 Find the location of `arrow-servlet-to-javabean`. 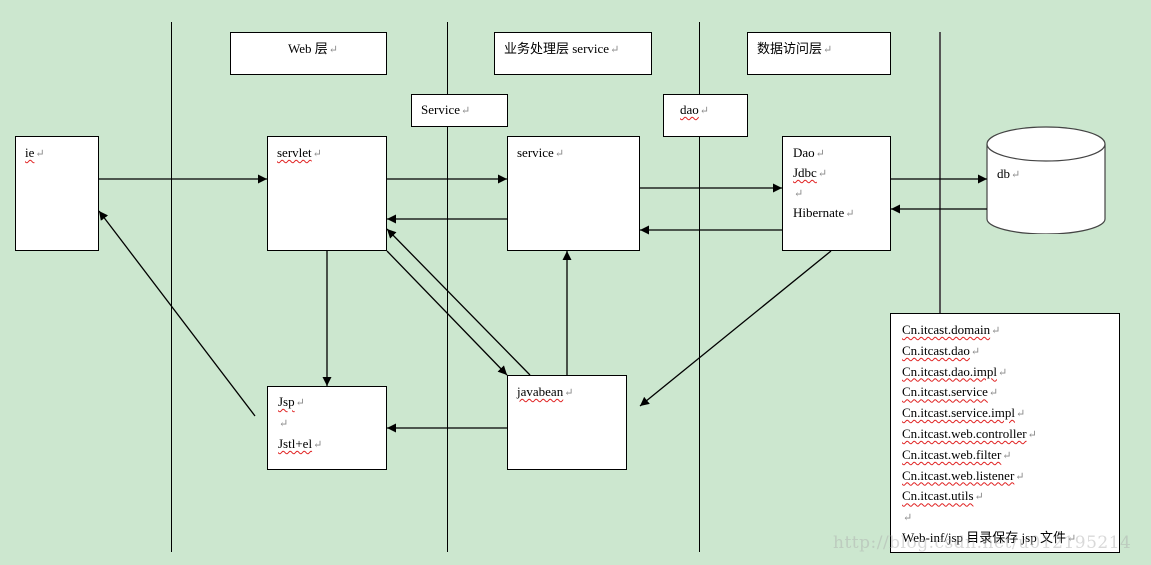

arrow-servlet-to-javabean is located at coordinates (447, 313).